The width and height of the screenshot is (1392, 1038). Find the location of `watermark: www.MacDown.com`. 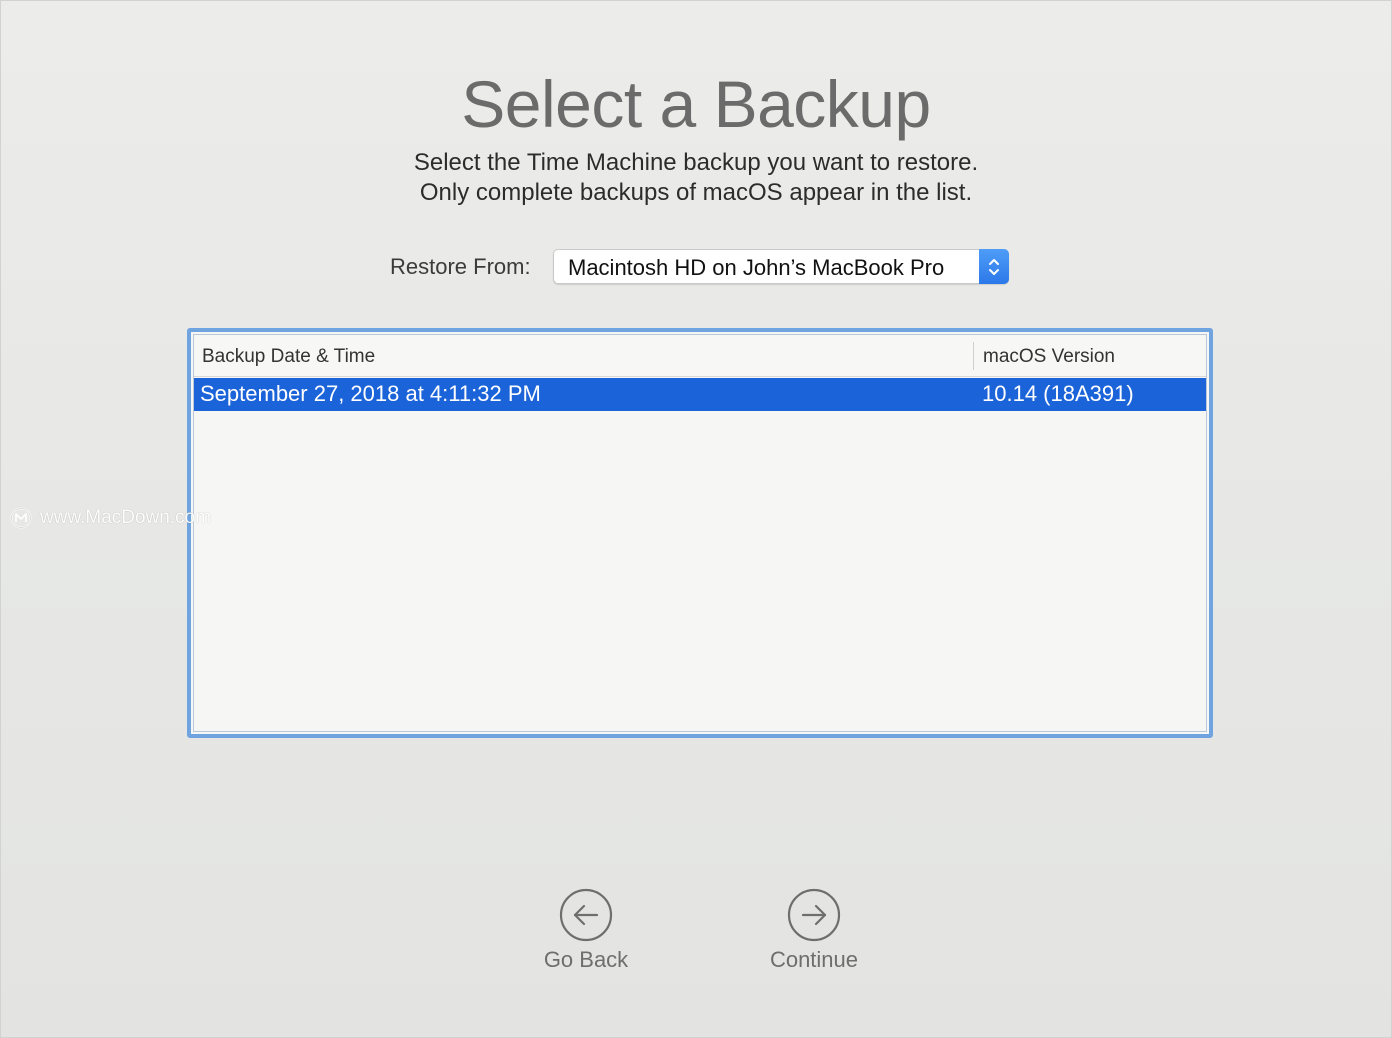

watermark: www.MacDown.com is located at coordinates (110, 518).